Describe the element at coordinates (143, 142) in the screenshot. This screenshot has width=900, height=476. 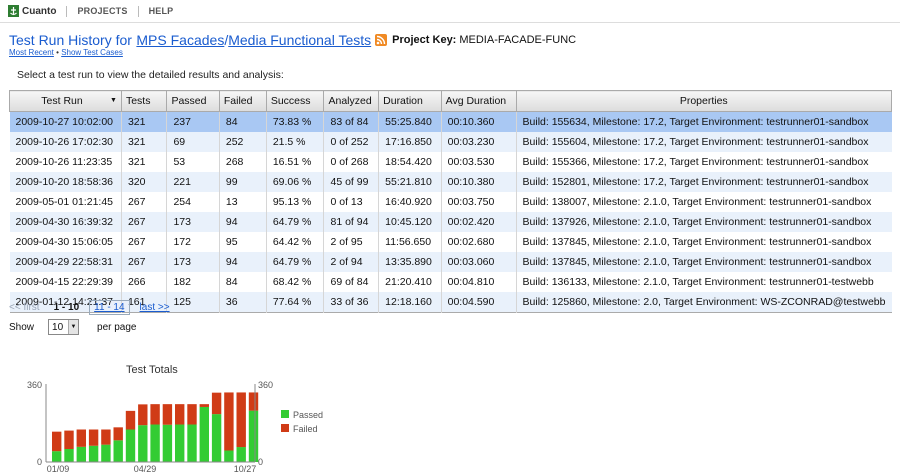
I see `cell-tests: 321` at that location.